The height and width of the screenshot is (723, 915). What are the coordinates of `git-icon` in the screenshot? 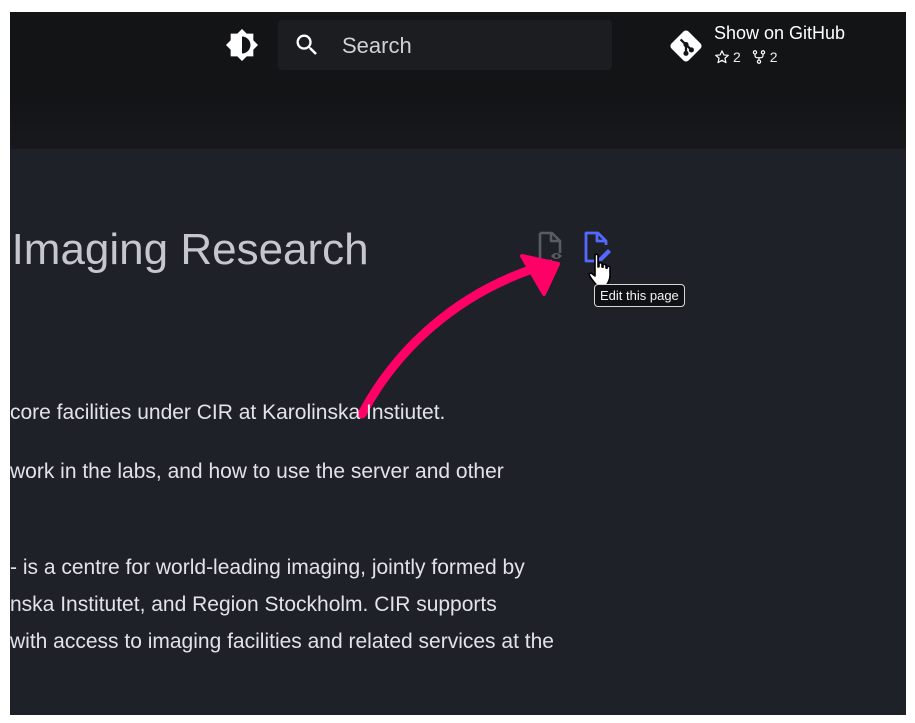 It's located at (686, 46).